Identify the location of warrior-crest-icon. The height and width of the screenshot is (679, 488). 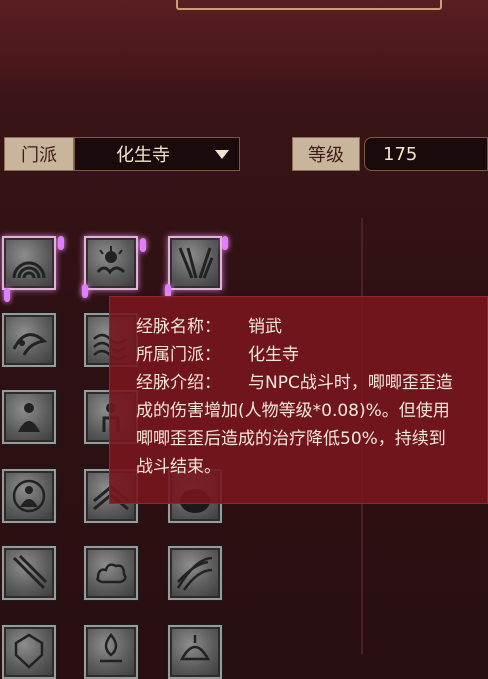
(29, 652).